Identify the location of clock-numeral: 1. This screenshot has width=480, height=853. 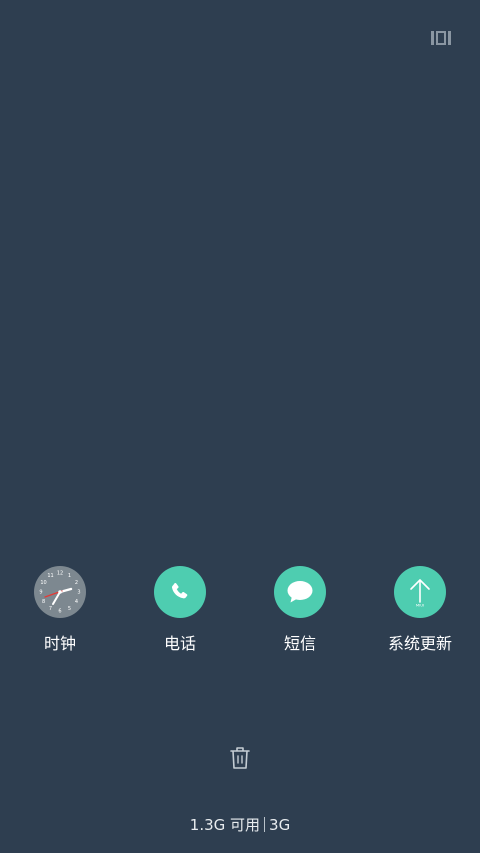
(69, 576).